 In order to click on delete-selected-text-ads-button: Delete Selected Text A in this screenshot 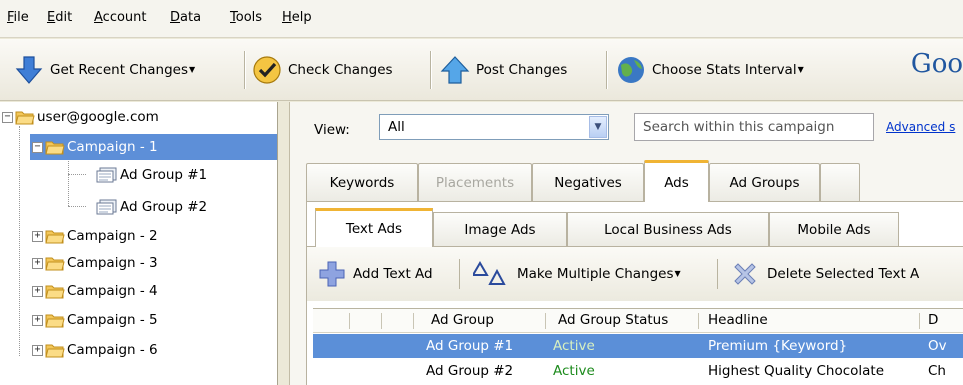, I will do `click(825, 274)`.